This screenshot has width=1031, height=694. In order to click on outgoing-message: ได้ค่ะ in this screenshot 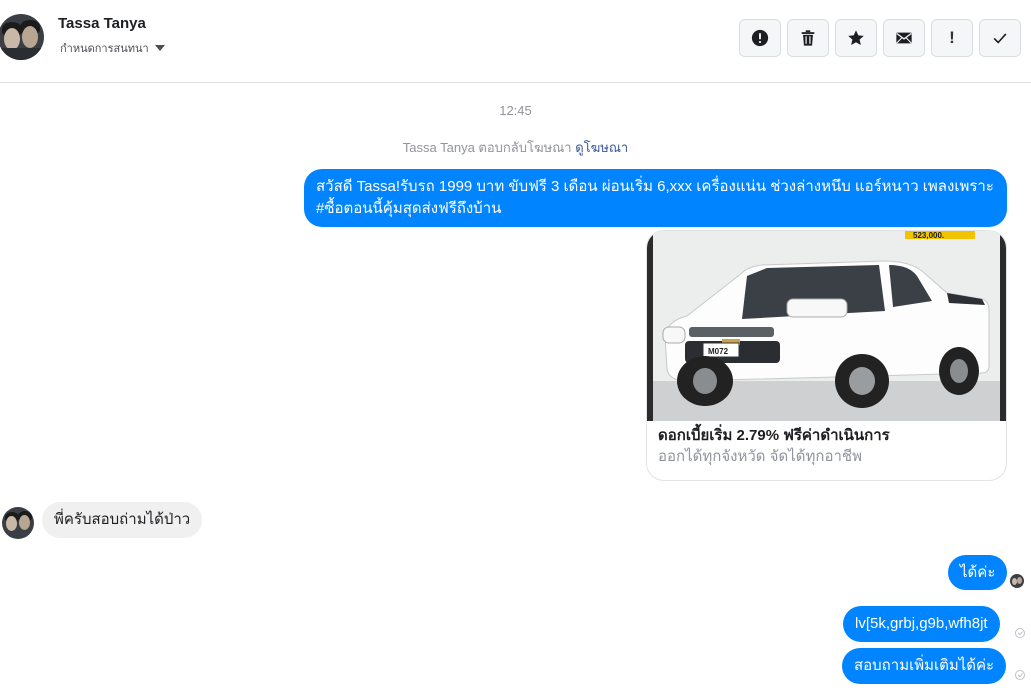, I will do `click(978, 572)`.